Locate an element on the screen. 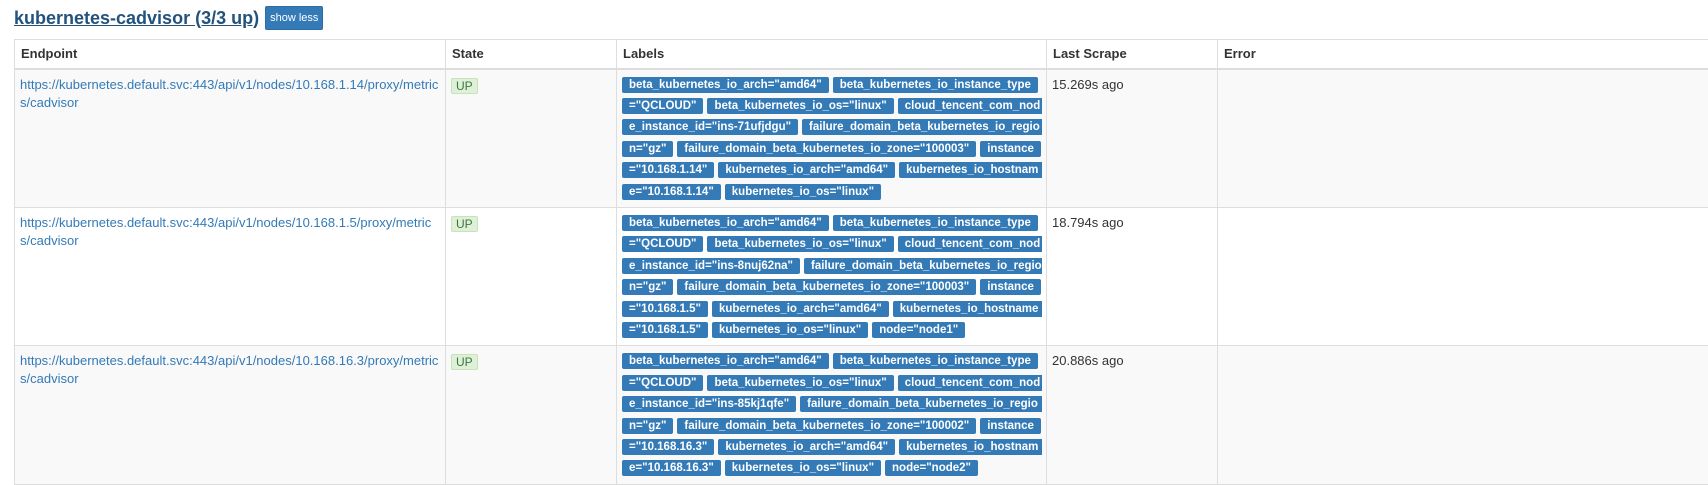  column-header-labels: Labels is located at coordinates (832, 54).